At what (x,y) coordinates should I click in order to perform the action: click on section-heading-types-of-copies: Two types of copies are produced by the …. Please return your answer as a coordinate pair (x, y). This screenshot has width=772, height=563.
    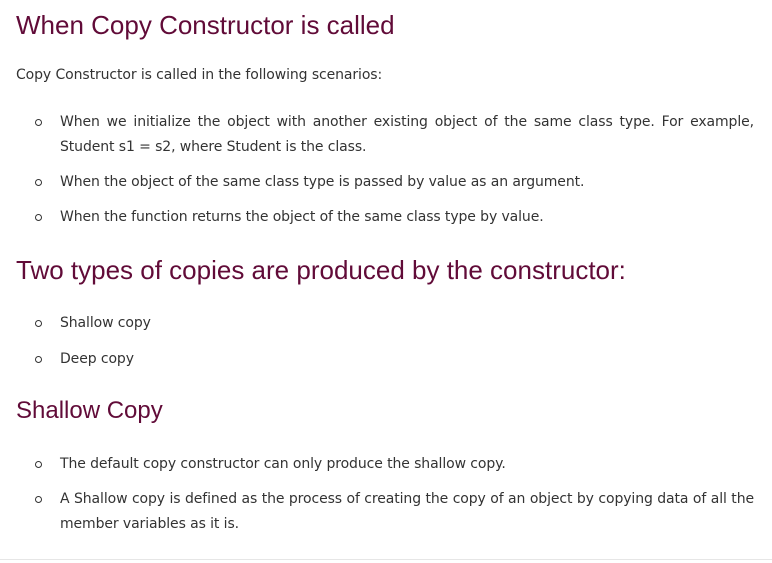
    Looking at the image, I should click on (321, 270).